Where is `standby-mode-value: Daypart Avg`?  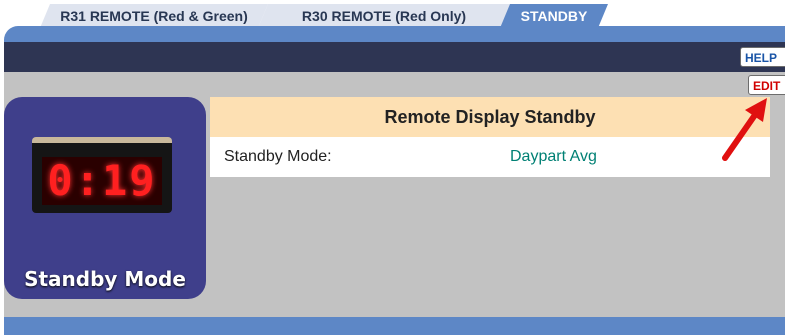
standby-mode-value: Daypart Avg is located at coordinates (553, 156).